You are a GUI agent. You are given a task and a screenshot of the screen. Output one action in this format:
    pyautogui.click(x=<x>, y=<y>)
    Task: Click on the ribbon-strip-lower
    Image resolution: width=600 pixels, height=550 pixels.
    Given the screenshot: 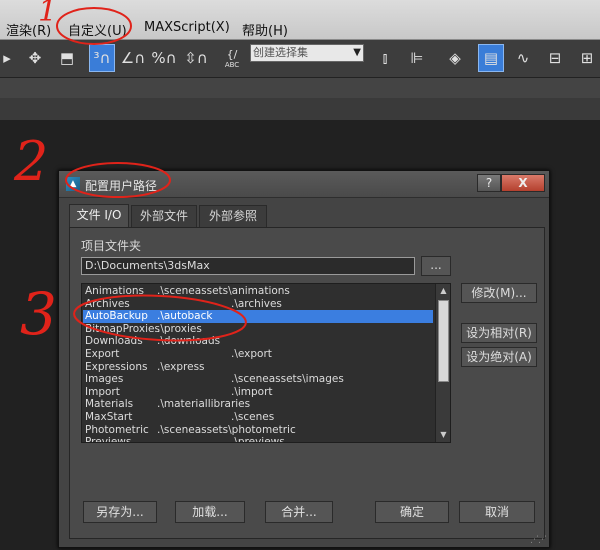 What is the action you would take?
    pyautogui.click(x=300, y=110)
    